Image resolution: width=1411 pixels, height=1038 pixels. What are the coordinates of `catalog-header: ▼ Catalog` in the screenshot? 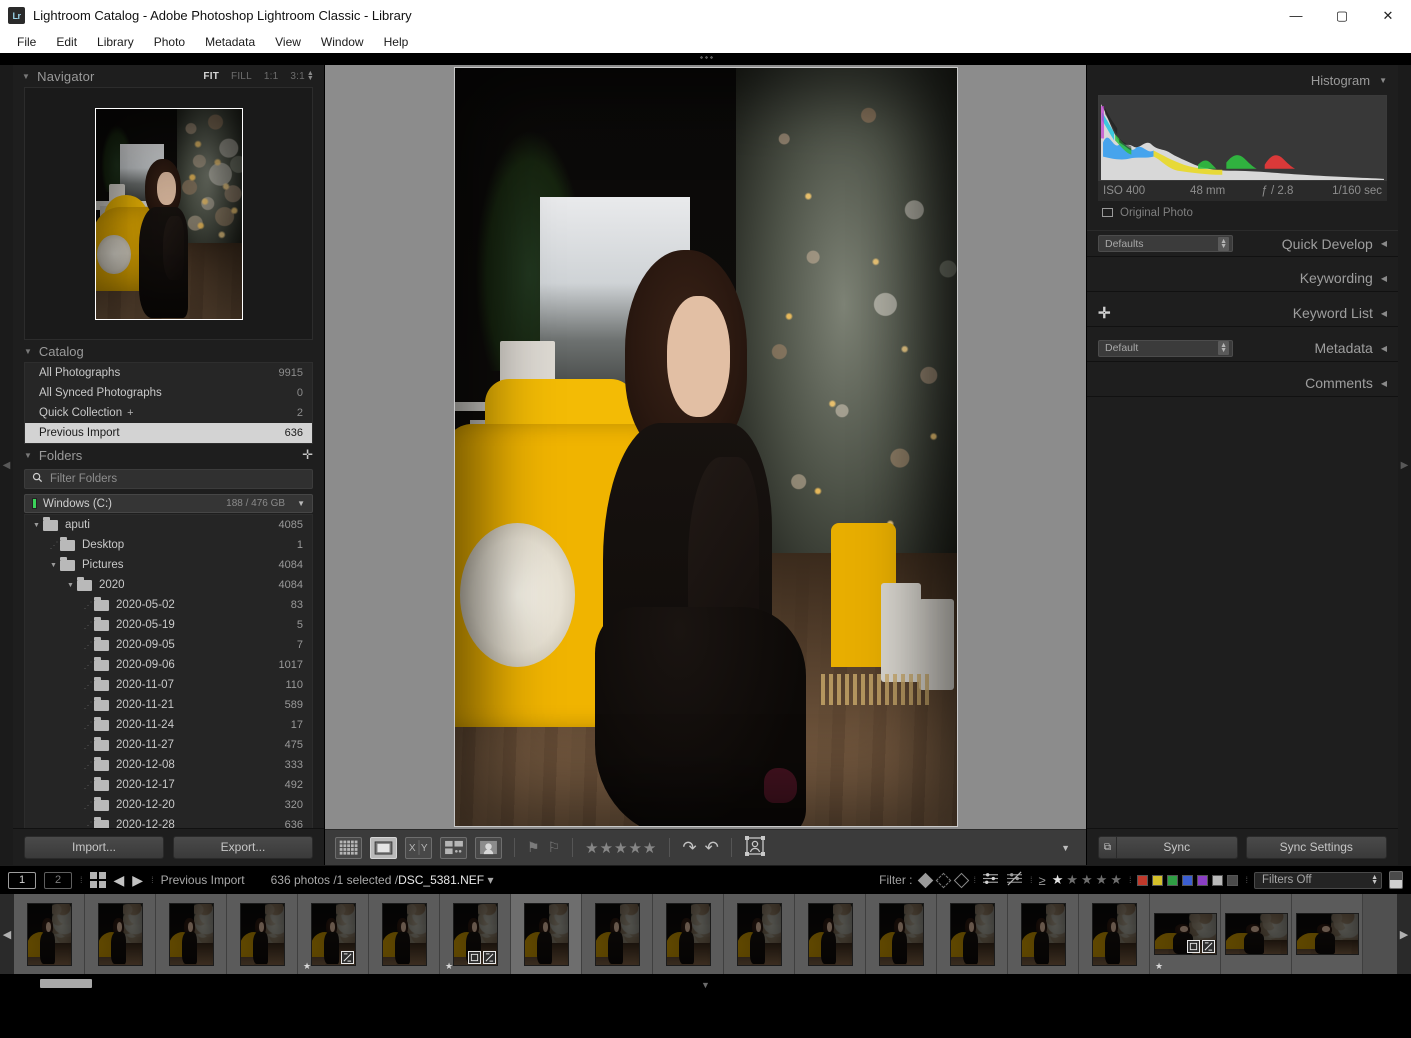 It's located at (168, 351).